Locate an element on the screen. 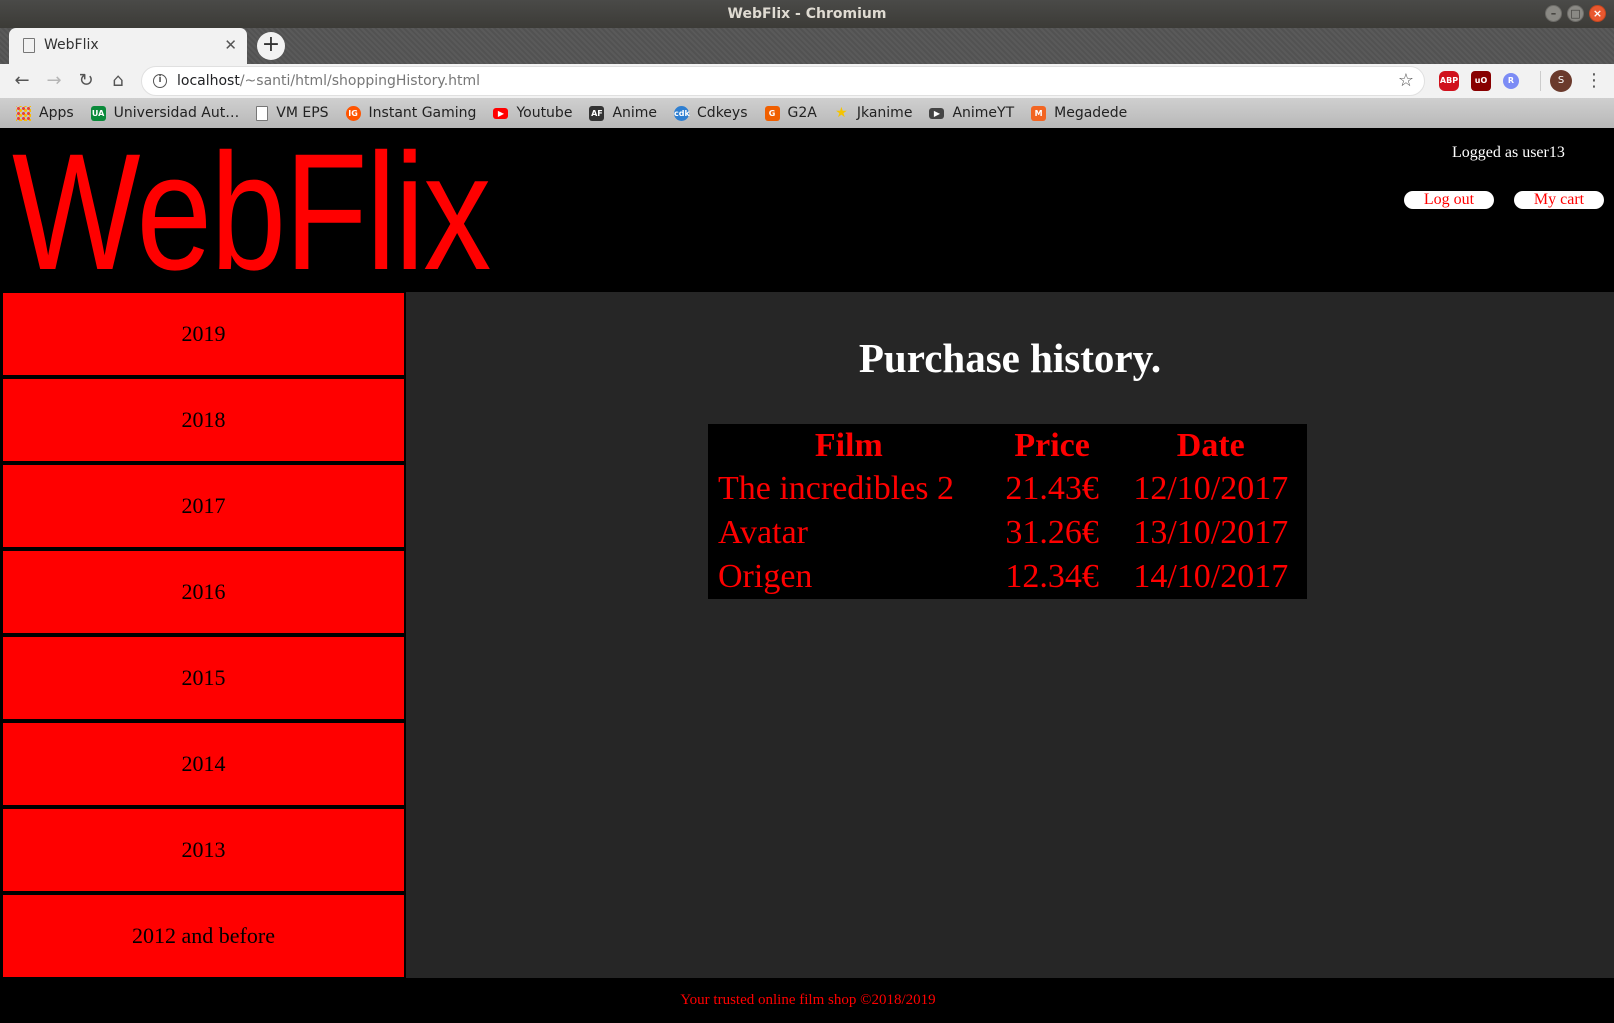 This screenshot has width=1614, height=1023. g2a-icon: G is located at coordinates (772, 113).